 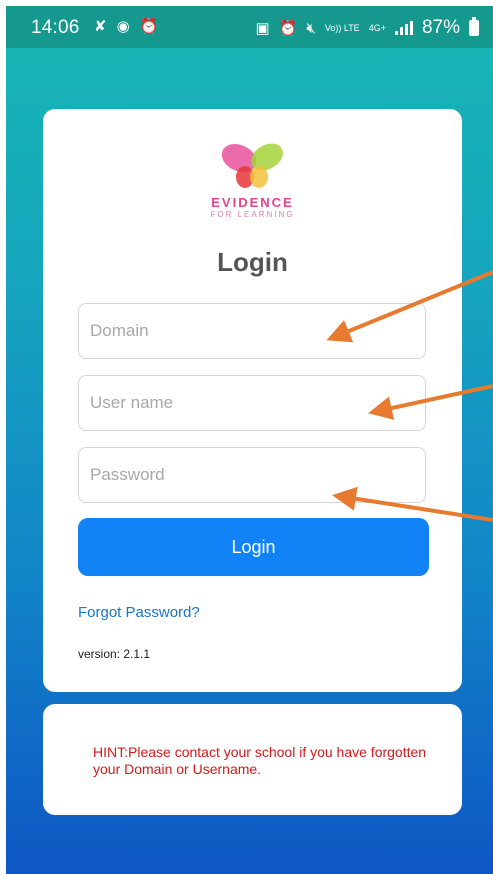 I want to click on status-bar: 14:06 ✘ ◉ ⏰ ▣ ⏰ 🔇︎ Vo)) LTE 4G+ 87%, so click(x=249, y=27).